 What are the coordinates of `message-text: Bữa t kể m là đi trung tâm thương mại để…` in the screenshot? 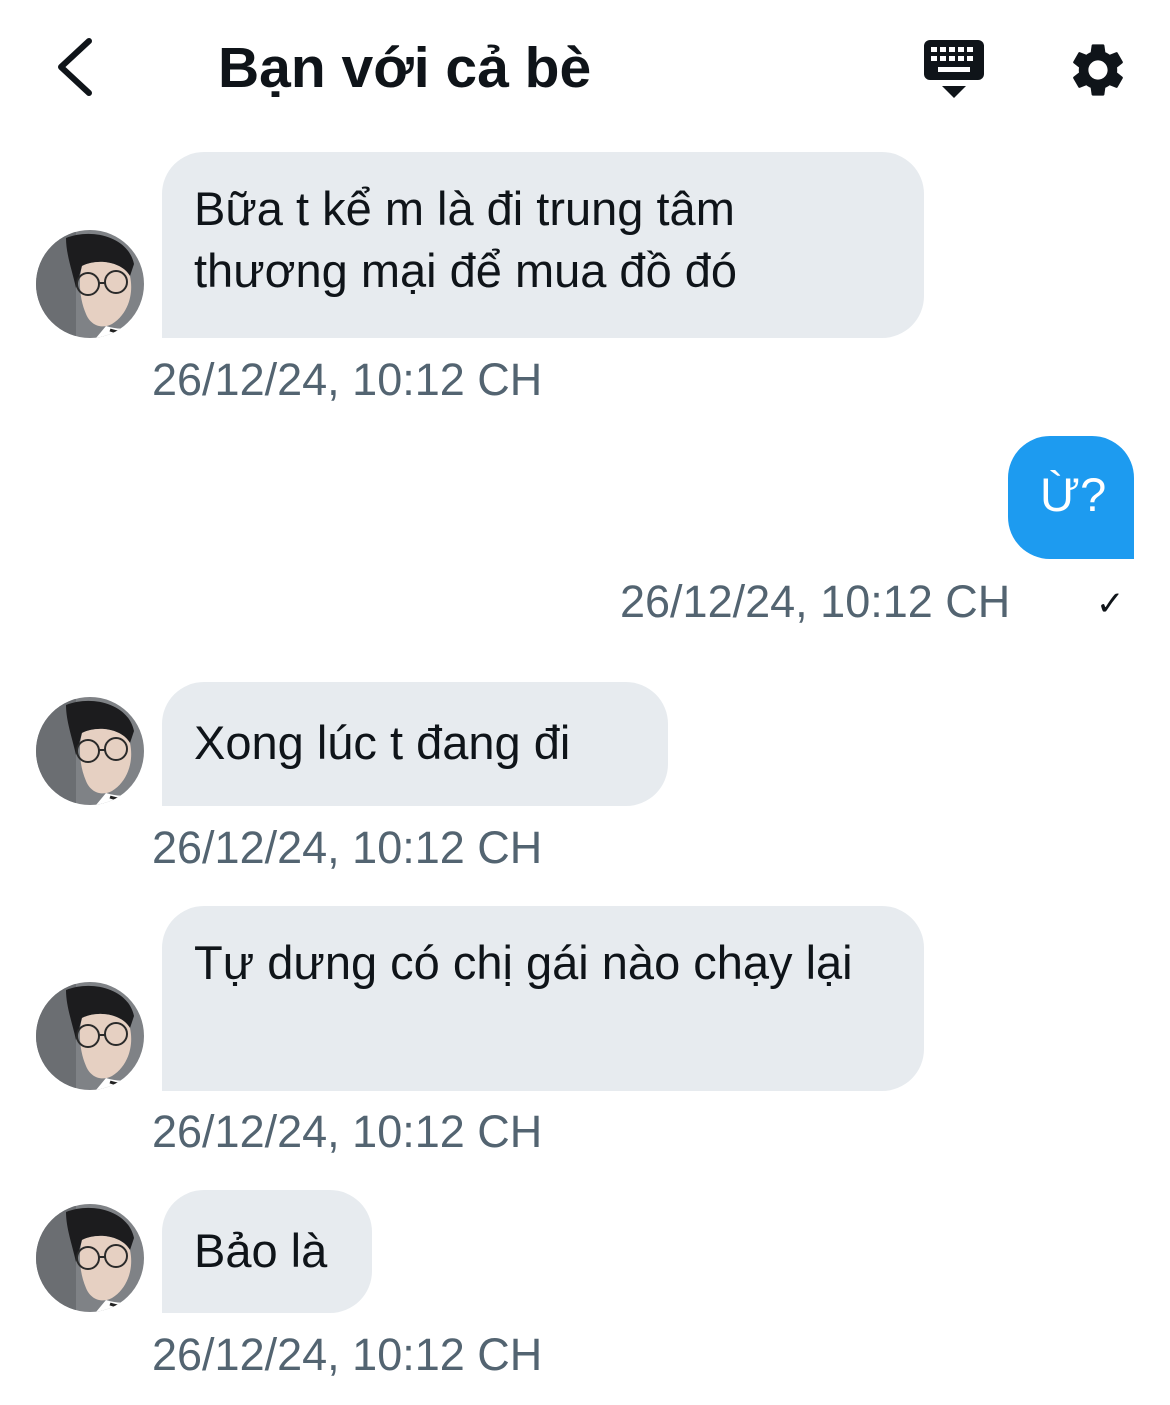 It's located at (466, 239).